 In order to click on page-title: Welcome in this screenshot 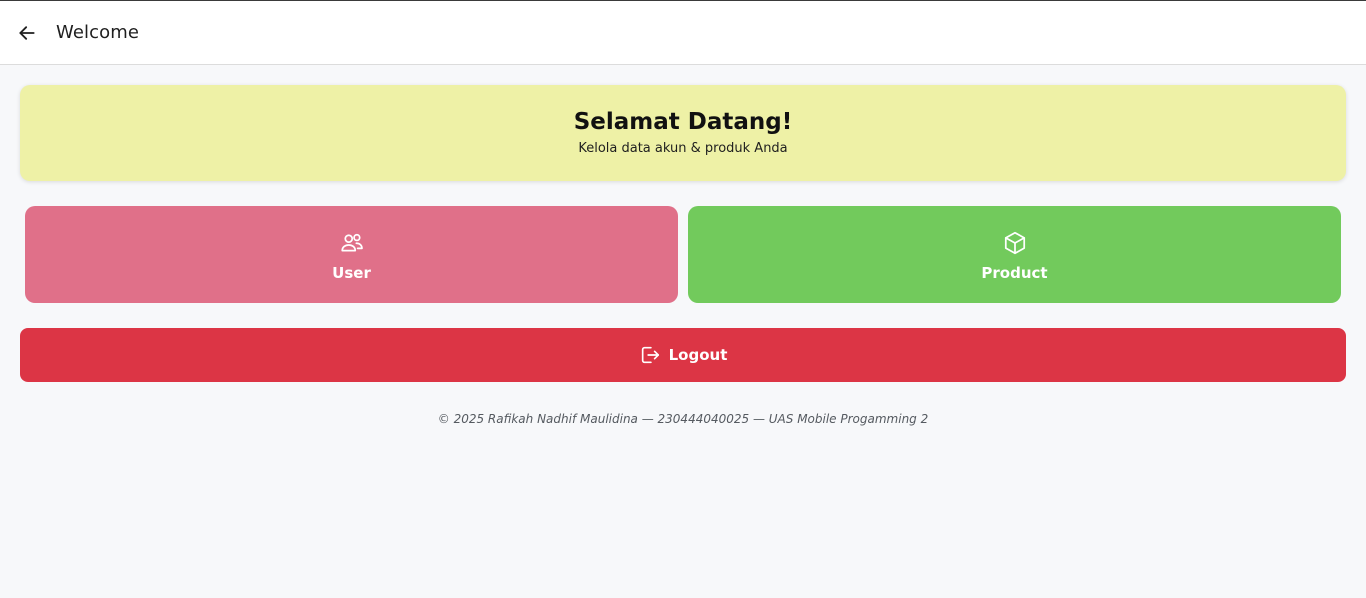, I will do `click(98, 32)`.